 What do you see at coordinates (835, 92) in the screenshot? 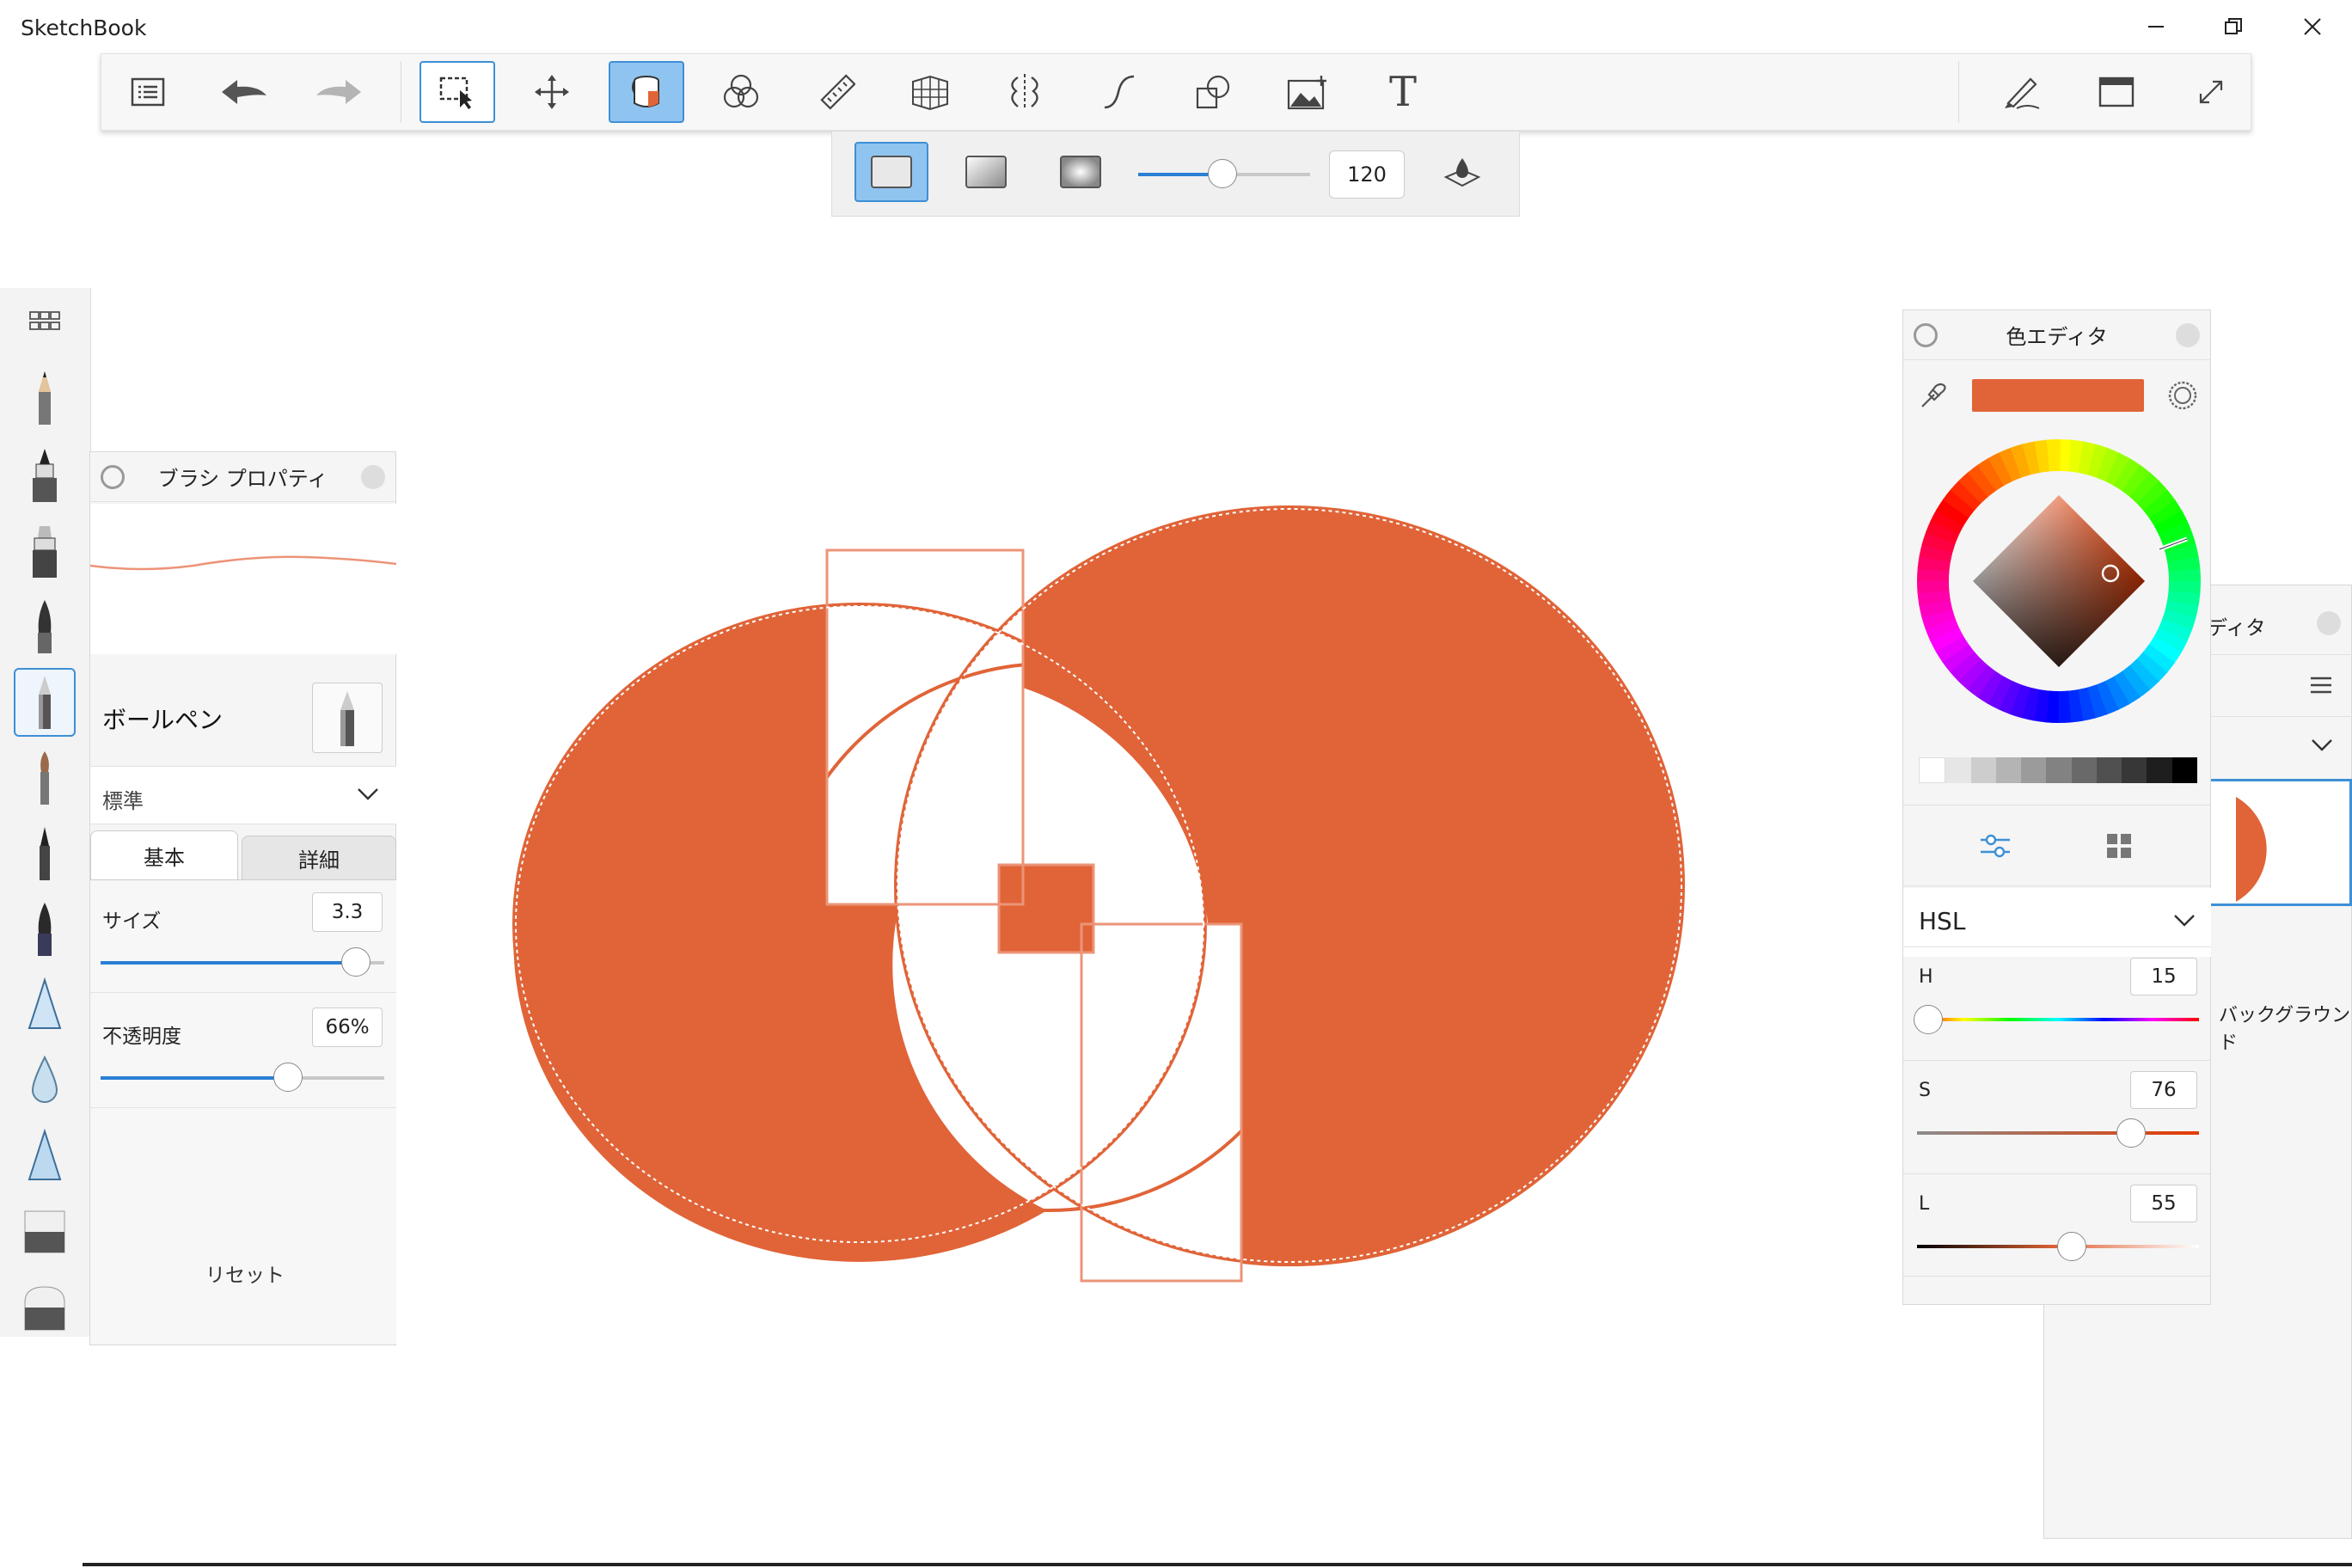
I see `ruler-button` at bounding box center [835, 92].